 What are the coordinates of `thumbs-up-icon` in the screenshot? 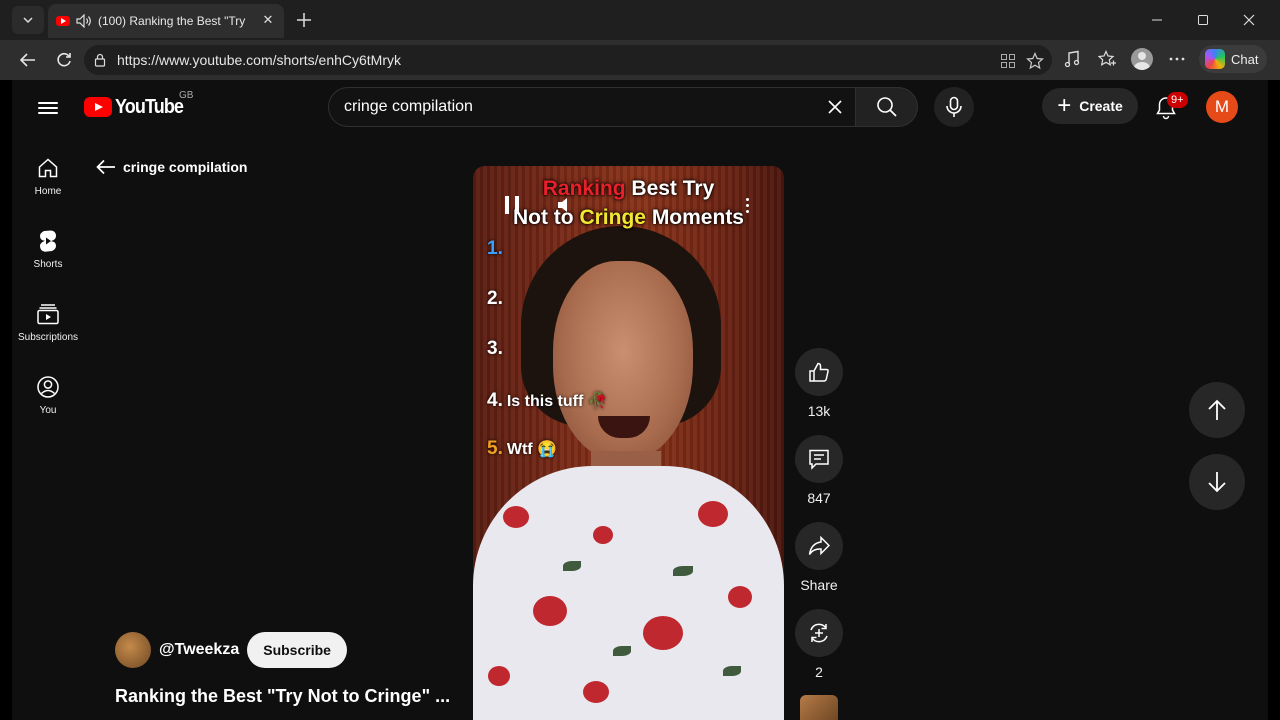 It's located at (819, 372).